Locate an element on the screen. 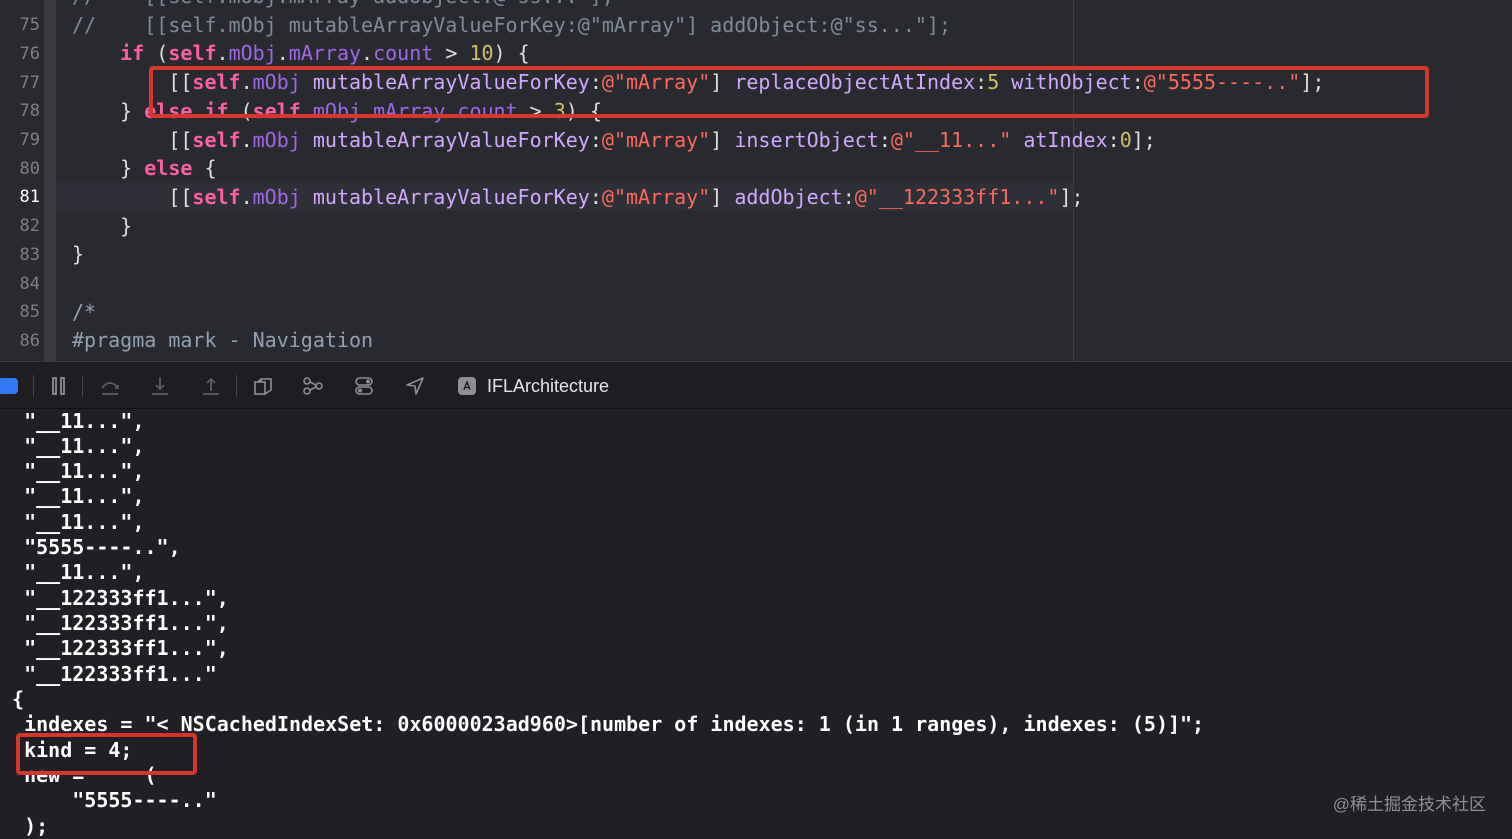 The image size is (1512, 839). number-literal: 10 is located at coordinates (481, 53).